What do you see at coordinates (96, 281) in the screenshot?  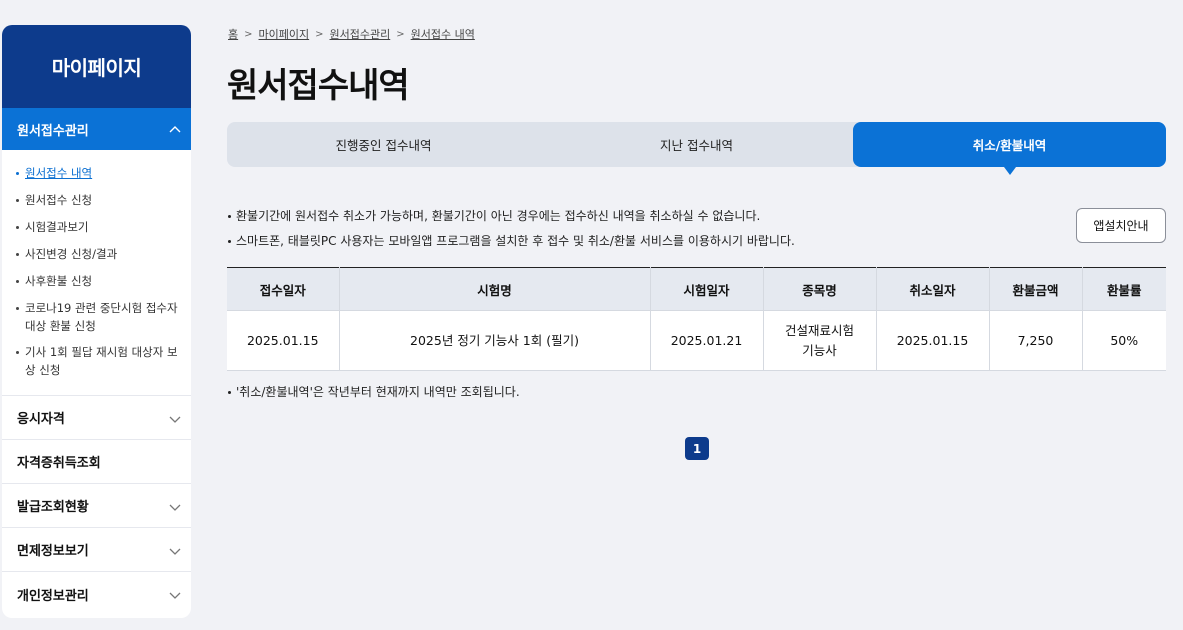 I see `sidebar-item-post-refund: 사후환불 신청` at bounding box center [96, 281].